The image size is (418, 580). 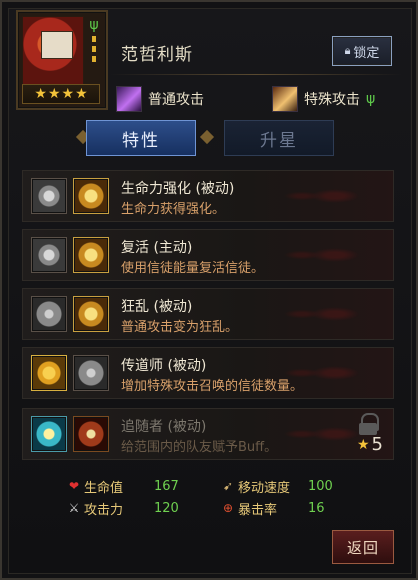 What do you see at coordinates (164, 427) in the screenshot?
I see `skill-title: 追随者 (被动)` at bounding box center [164, 427].